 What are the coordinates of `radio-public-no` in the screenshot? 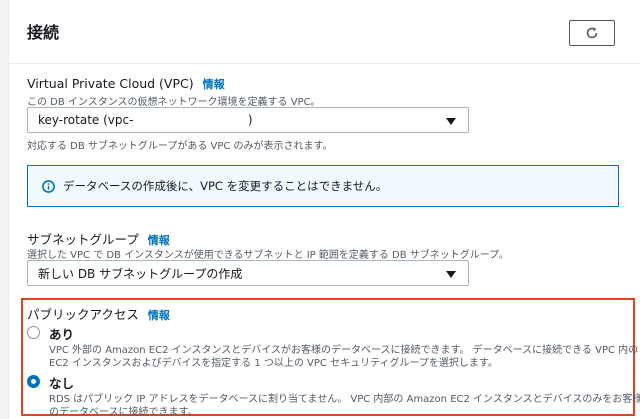 It's located at (33, 381).